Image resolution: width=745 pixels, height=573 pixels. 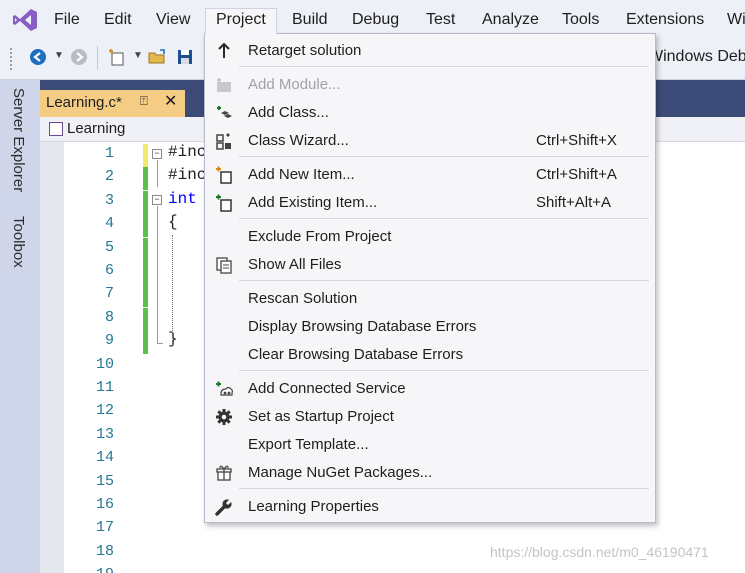 What do you see at coordinates (430, 389) in the screenshot?
I see `menu-item-add-connected-service: Add Connected Service` at bounding box center [430, 389].